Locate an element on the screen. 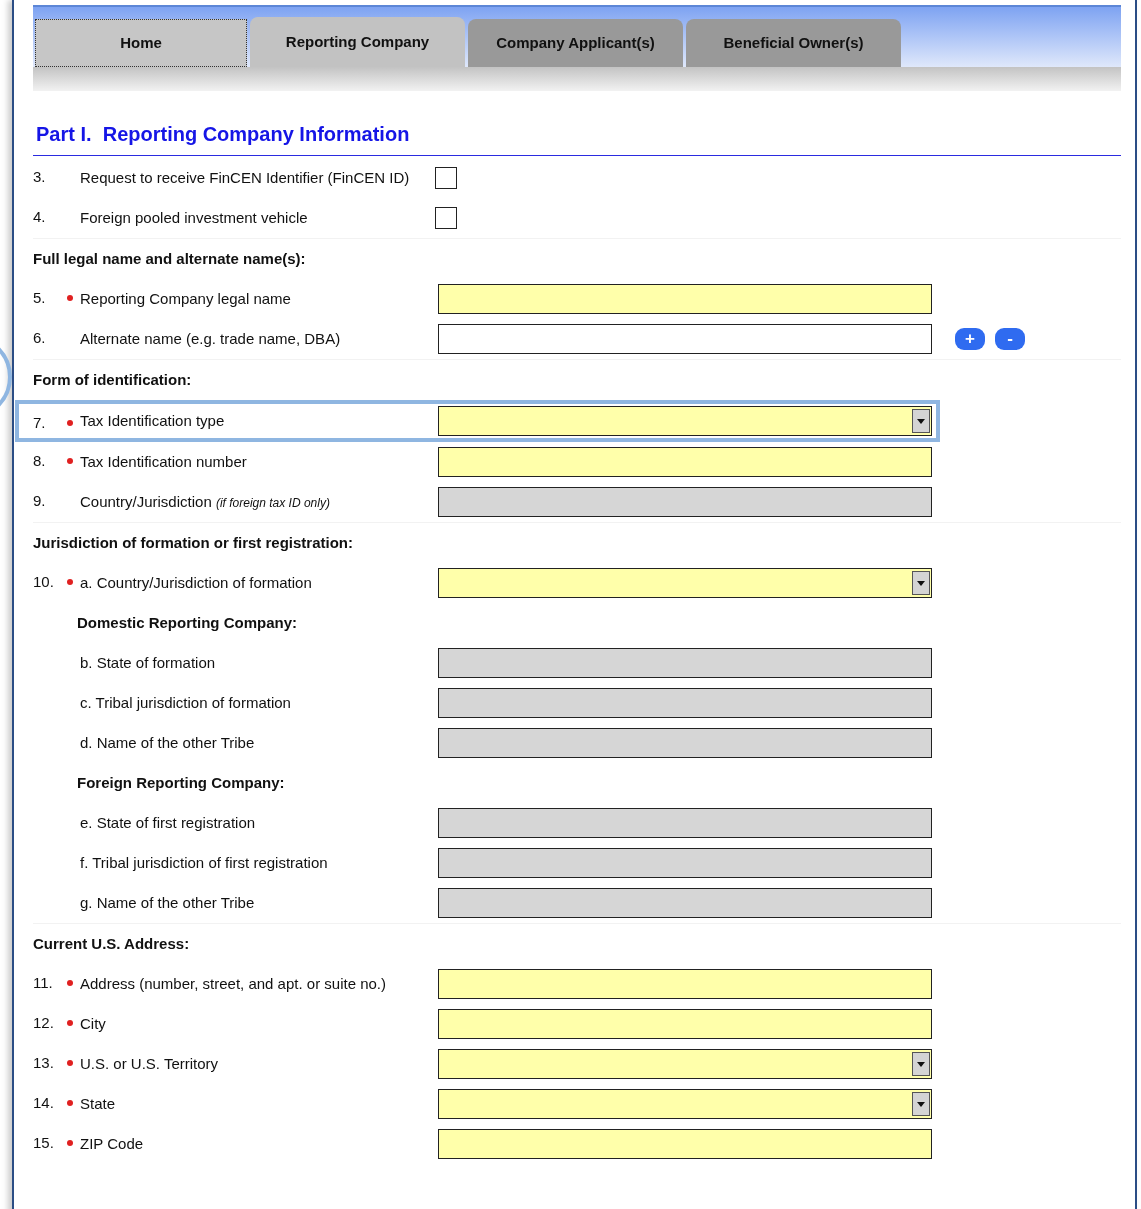 The height and width of the screenshot is (1209, 1141). item-number: 10. is located at coordinates (43, 581).